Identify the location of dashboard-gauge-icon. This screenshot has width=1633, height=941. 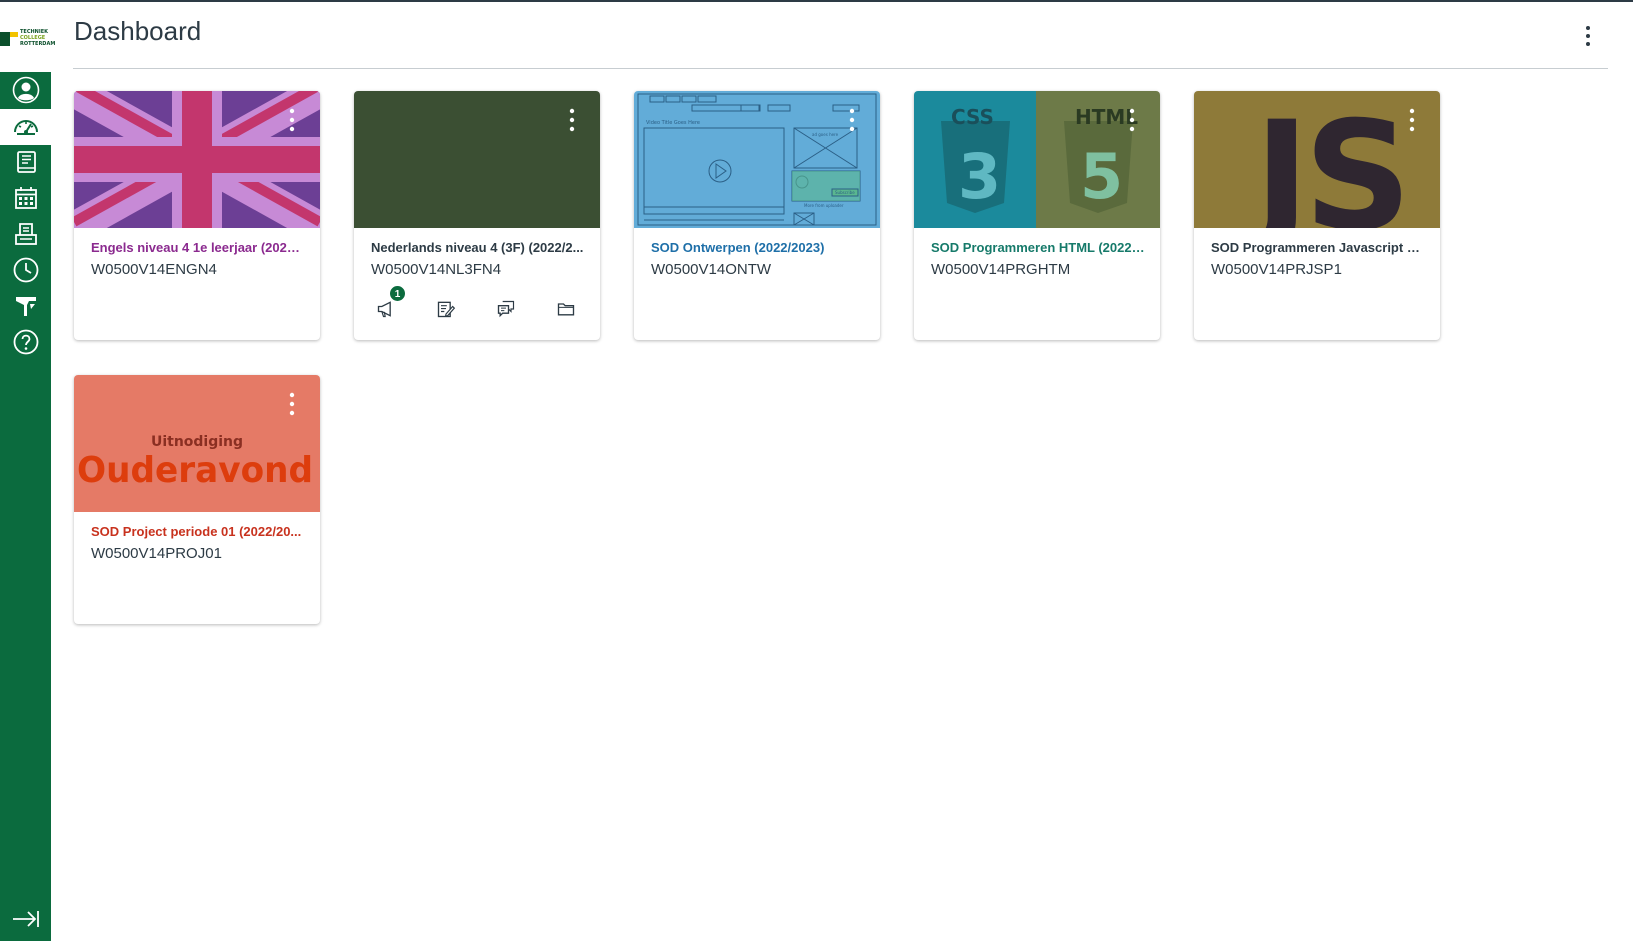
(25, 127).